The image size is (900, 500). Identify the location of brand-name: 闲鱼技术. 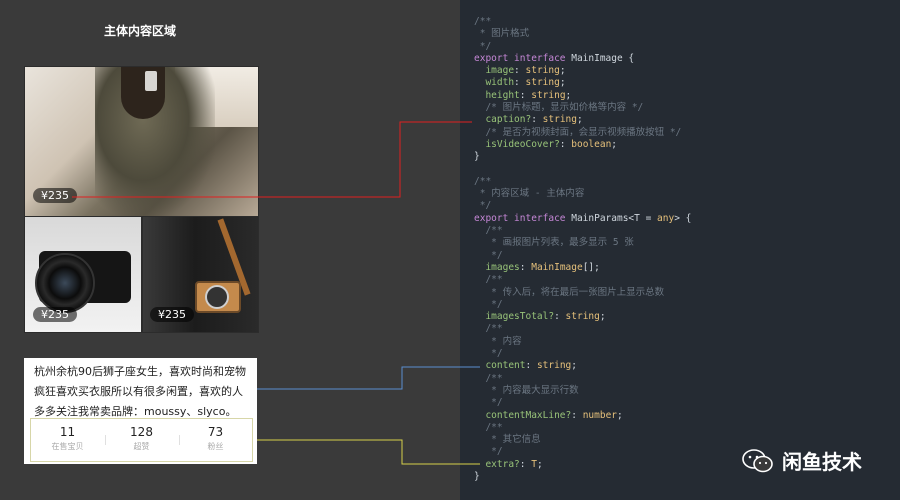
(822, 462).